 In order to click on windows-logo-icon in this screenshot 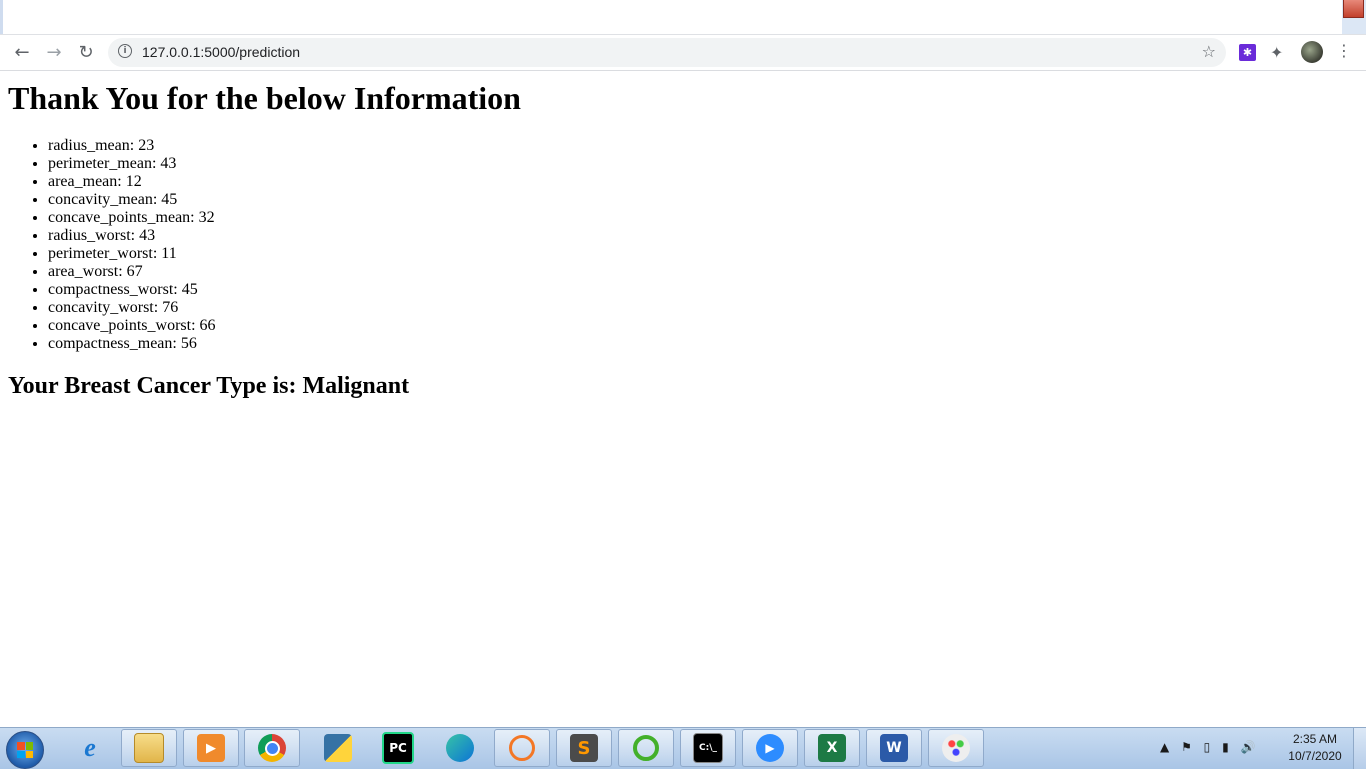, I will do `click(25, 750)`.